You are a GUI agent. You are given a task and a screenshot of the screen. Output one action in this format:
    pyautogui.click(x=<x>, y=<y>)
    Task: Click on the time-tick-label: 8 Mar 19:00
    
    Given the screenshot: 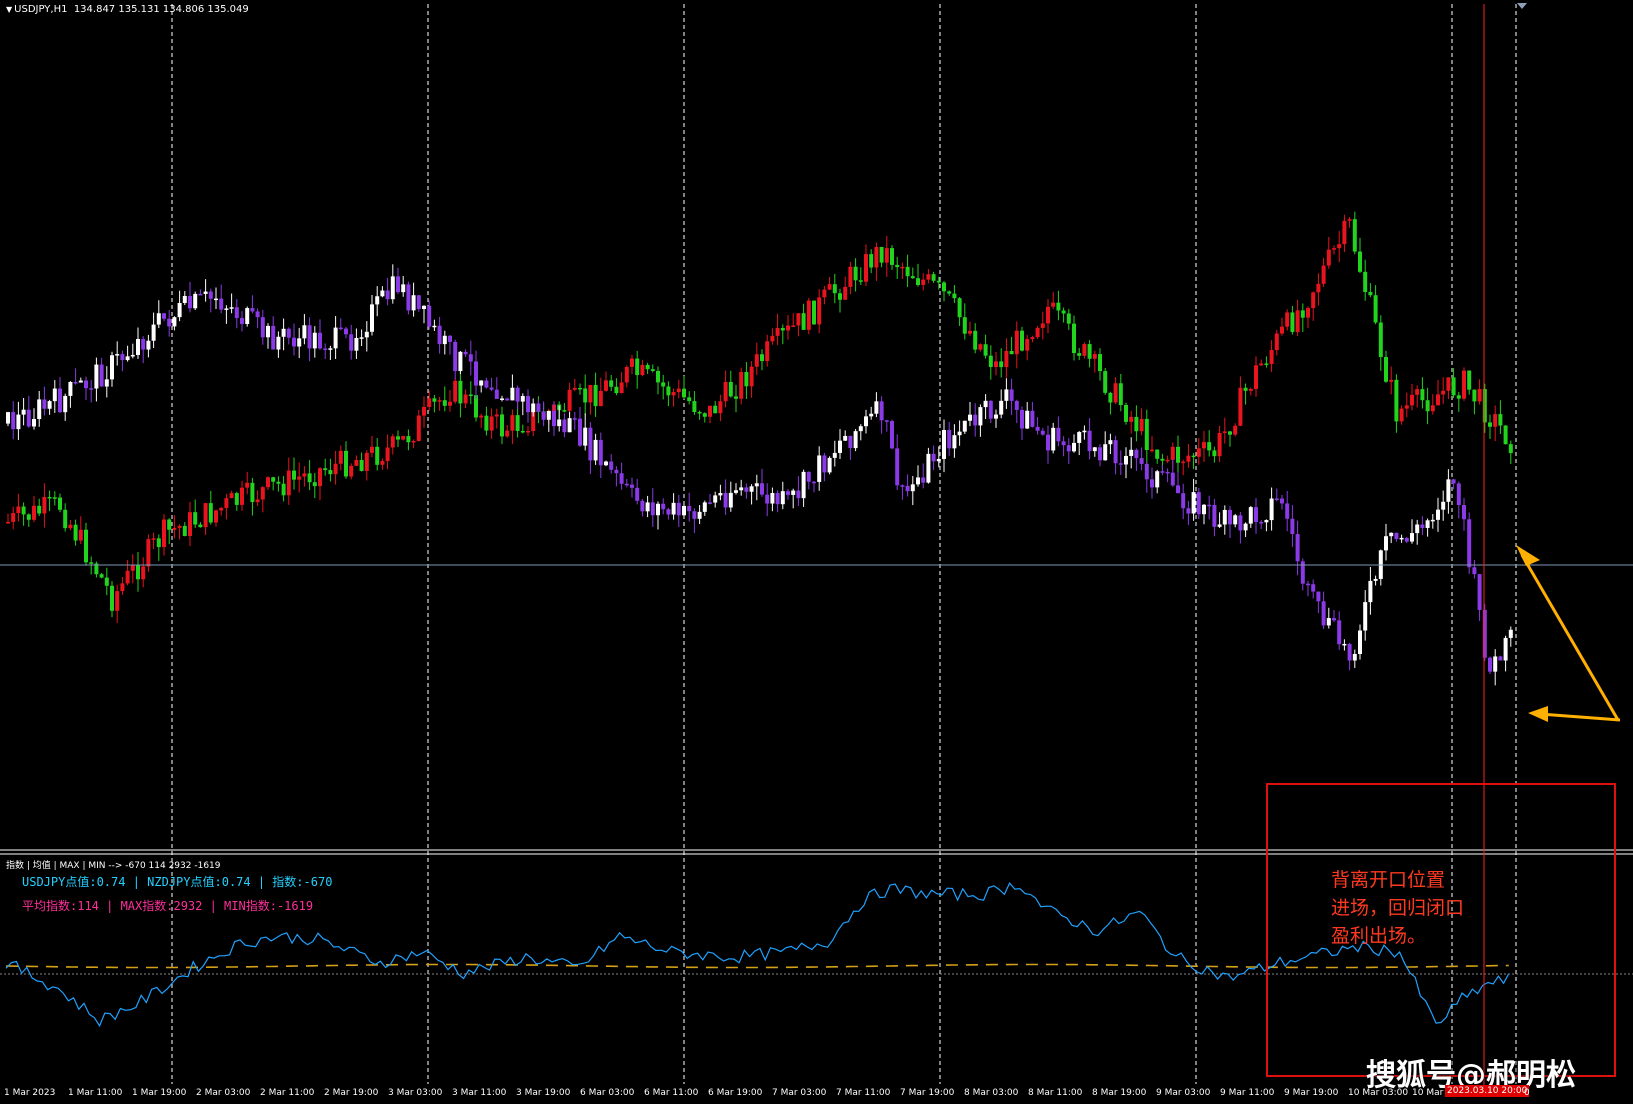 What is the action you would take?
    pyautogui.click(x=1119, y=1093)
    